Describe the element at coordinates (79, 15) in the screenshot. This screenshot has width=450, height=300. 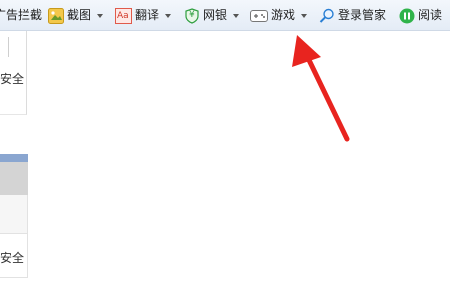
I see `screenshot-label: 截图` at that location.